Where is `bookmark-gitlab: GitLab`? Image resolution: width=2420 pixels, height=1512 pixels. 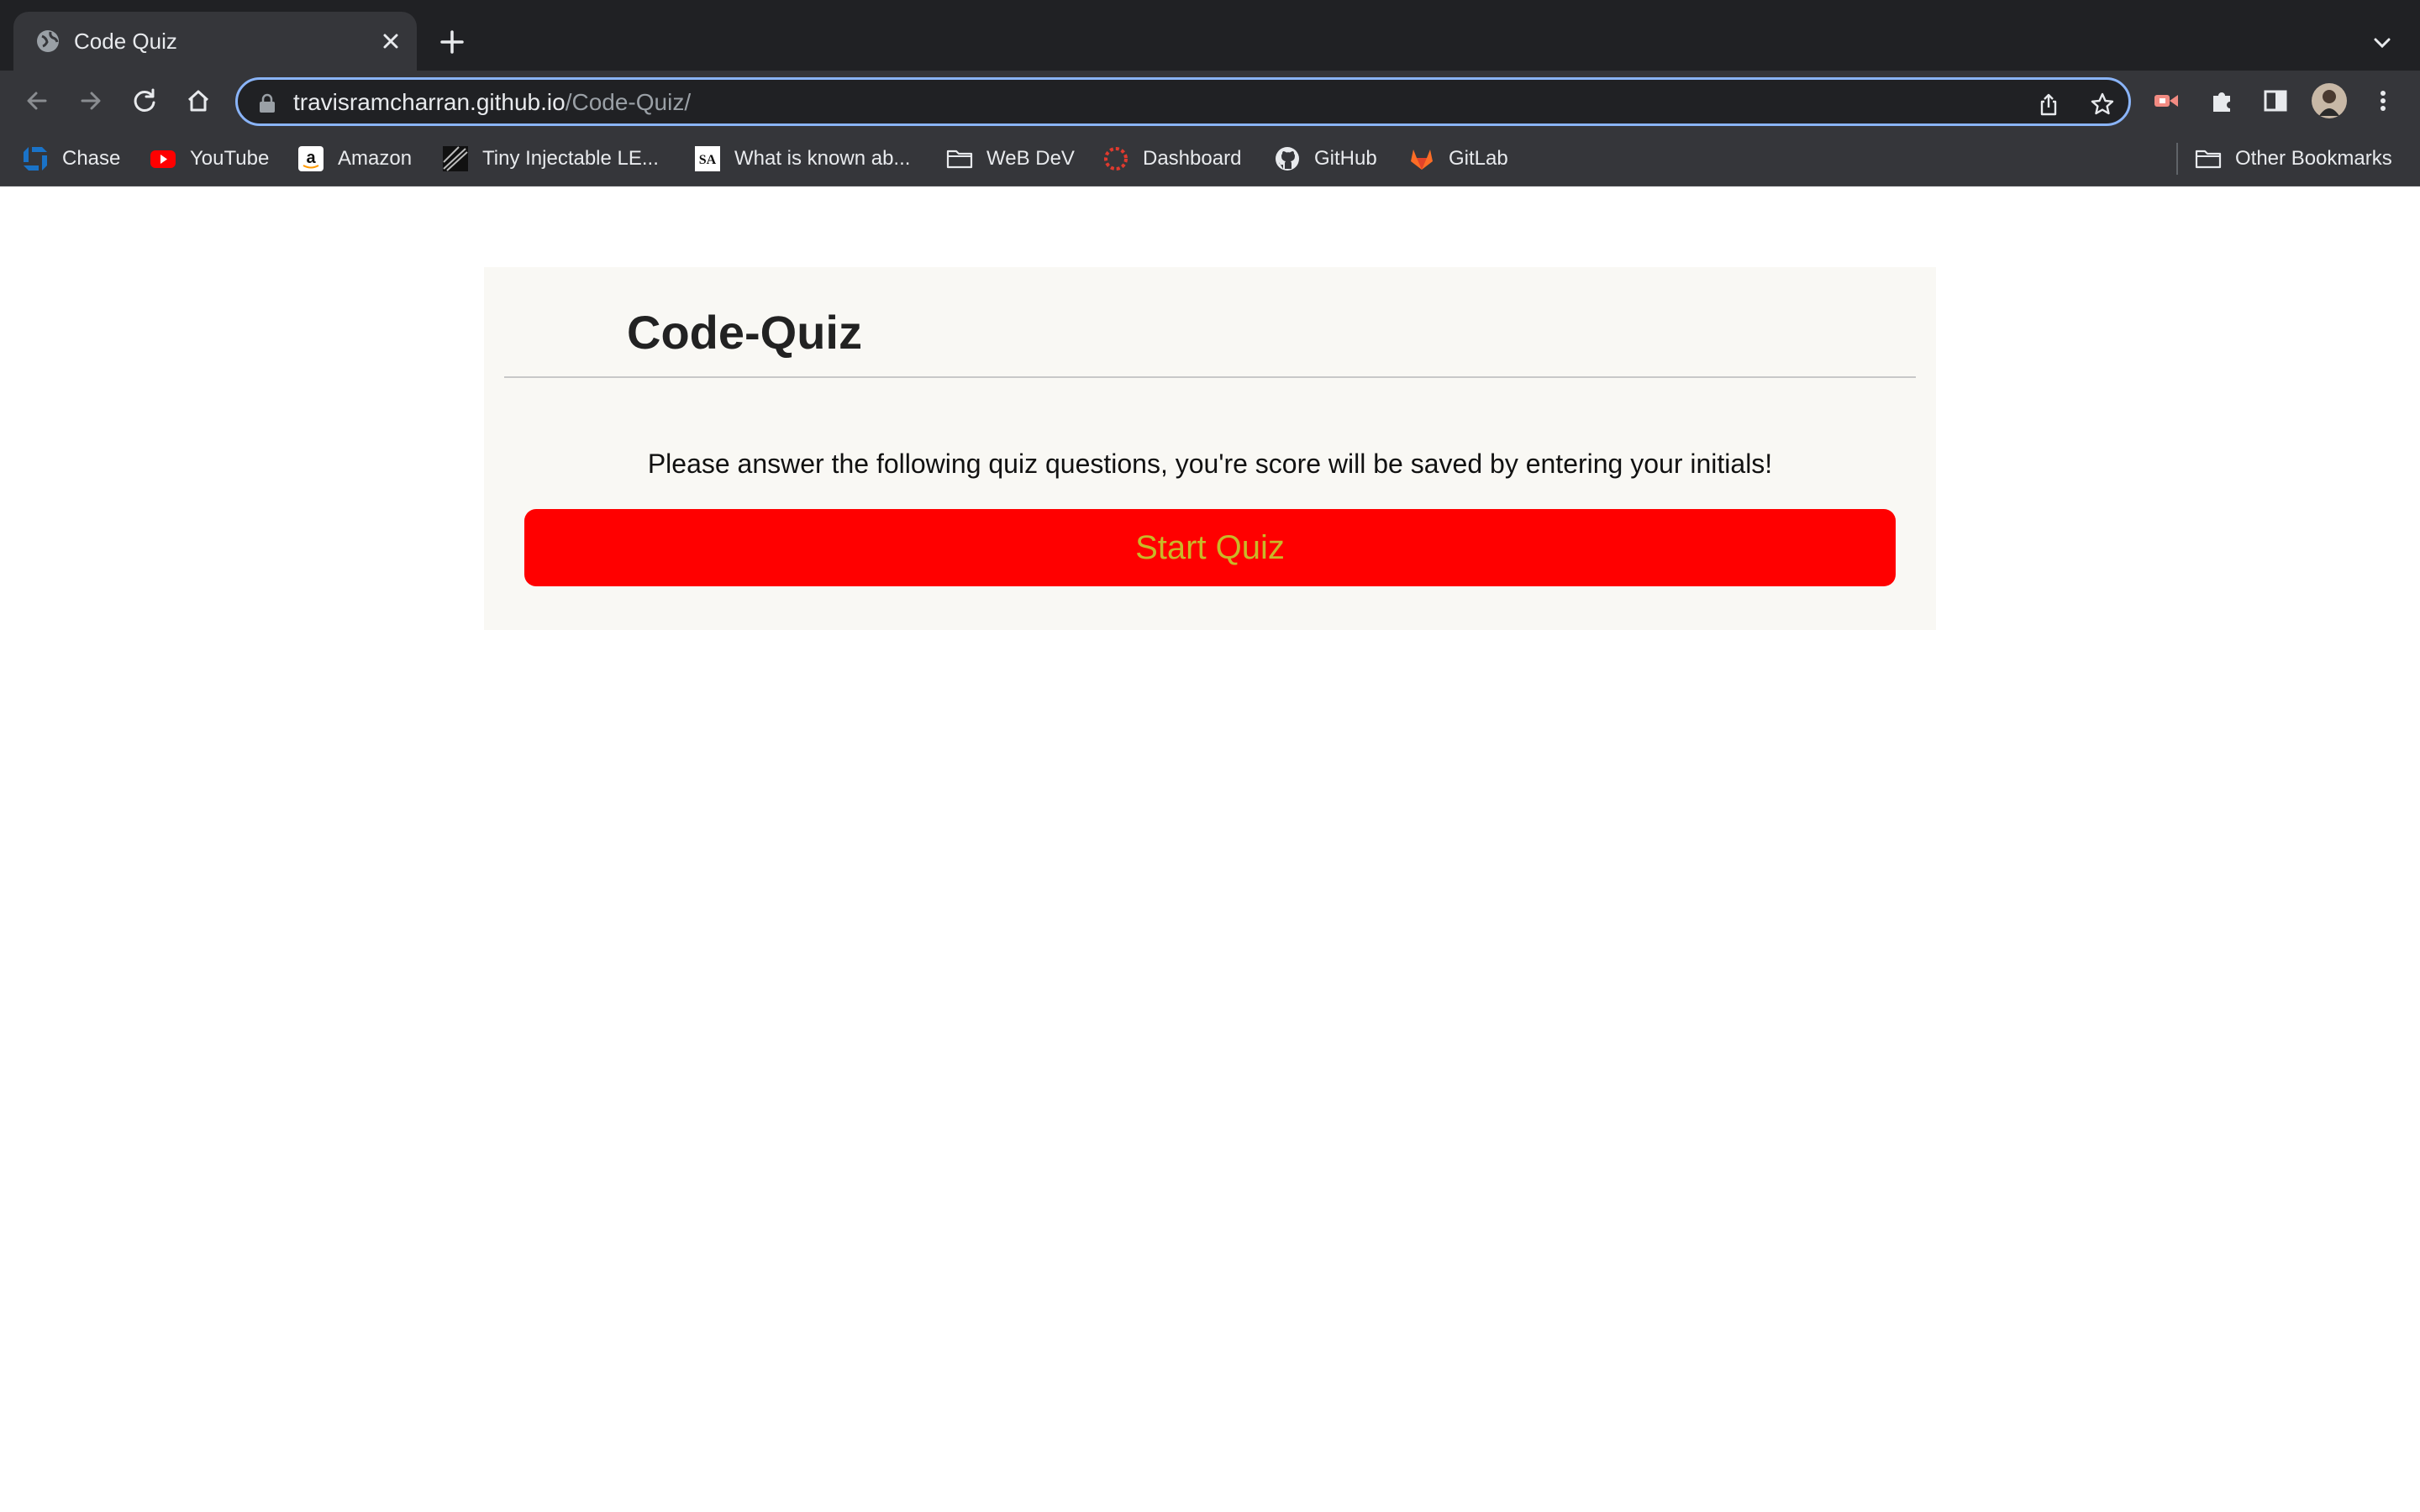
bookmark-gitlab: GitLab is located at coordinates (1458, 158).